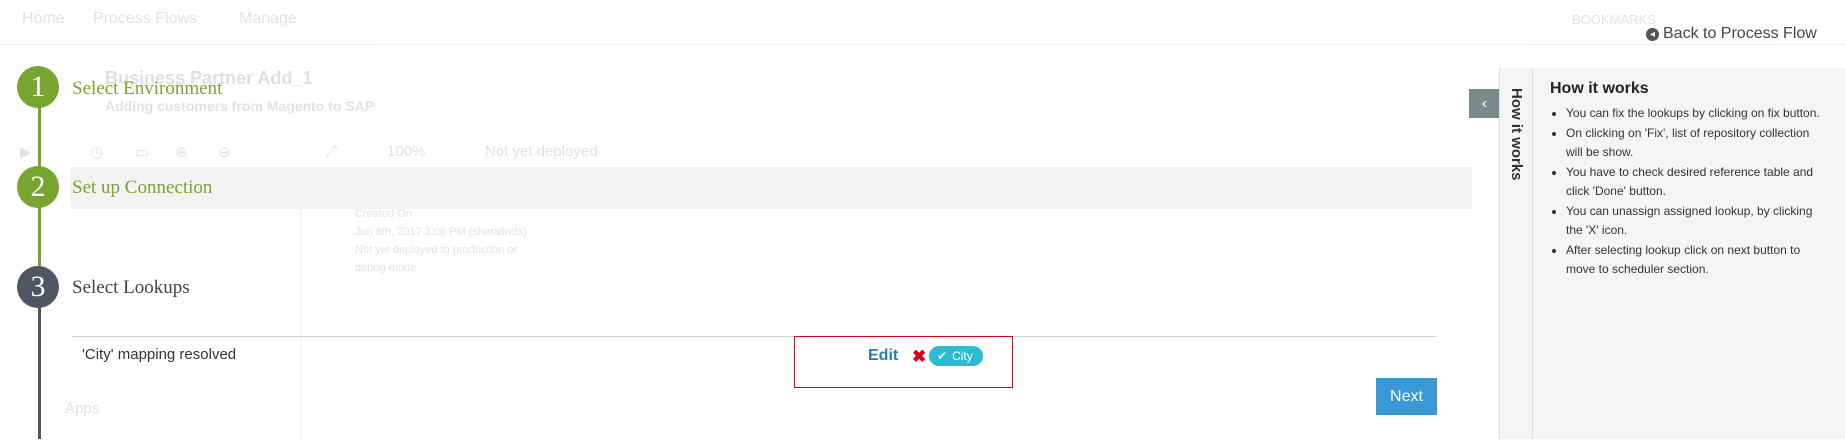  Describe the element at coordinates (1516, 253) in the screenshot. I see `how-it-works-tab: How it works` at that location.